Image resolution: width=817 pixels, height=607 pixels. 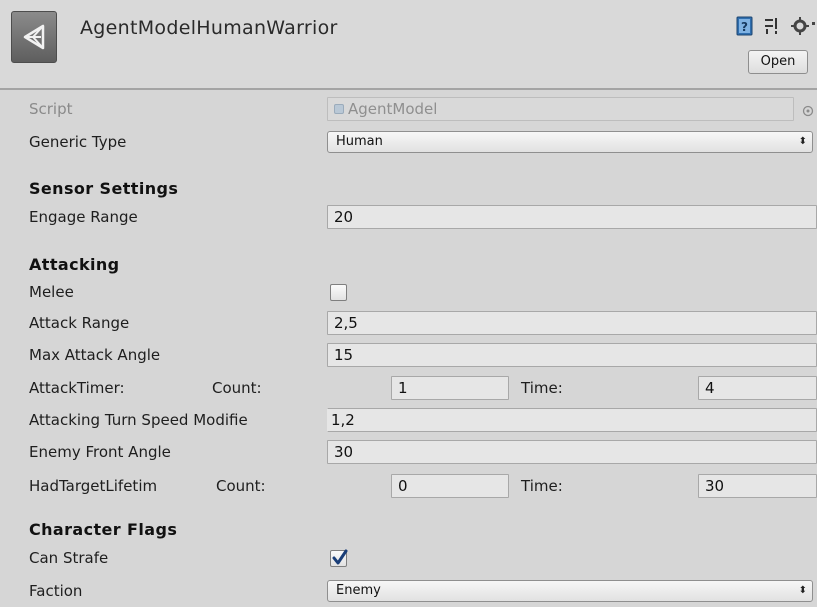 What do you see at coordinates (358, 590) in the screenshot?
I see `faction-value: Enemy` at bounding box center [358, 590].